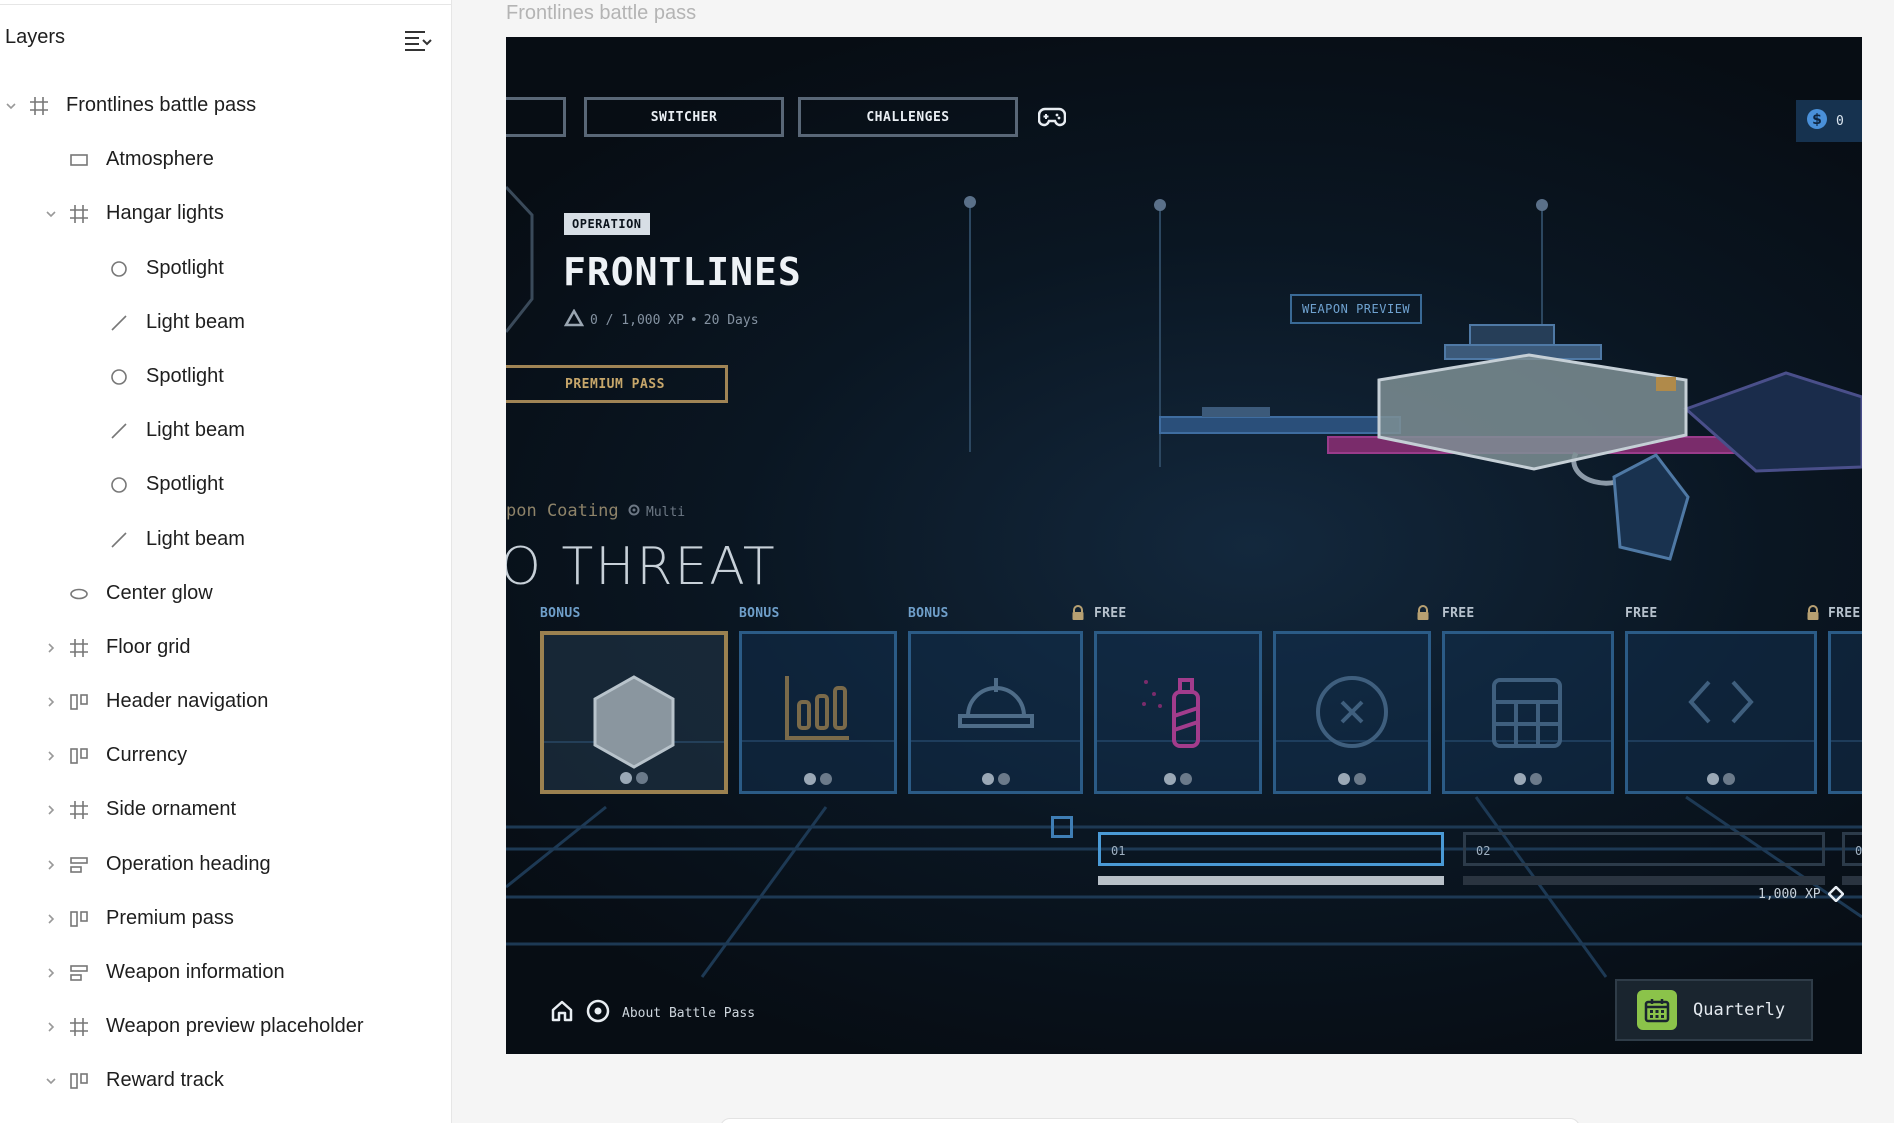 This screenshot has width=1894, height=1123. Describe the element at coordinates (188, 863) in the screenshot. I see `layer-name: Operation heading` at that location.